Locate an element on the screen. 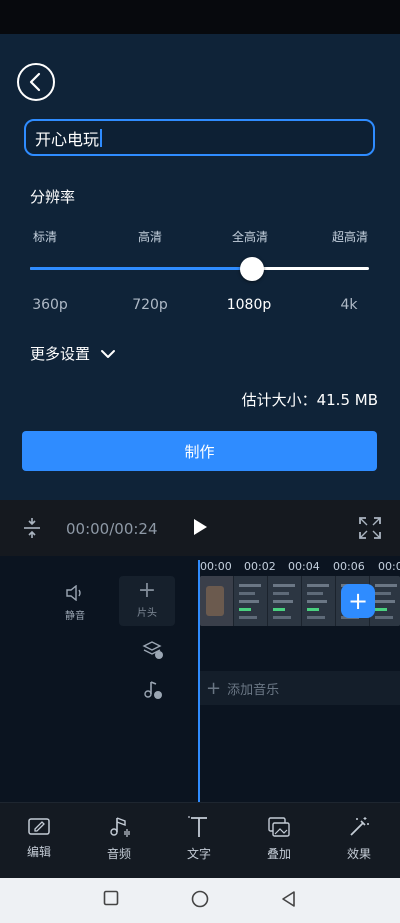 The image size is (400, 923). playback-time: 00:00/00:24 is located at coordinates (112, 529).